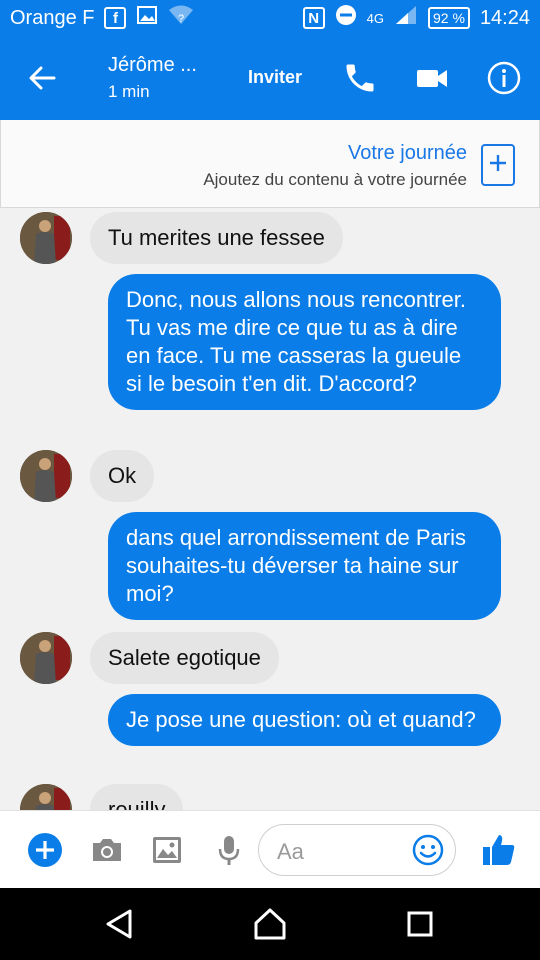  Describe the element at coordinates (290, 851) in the screenshot. I see `message-input-placeholder: Aa` at that location.